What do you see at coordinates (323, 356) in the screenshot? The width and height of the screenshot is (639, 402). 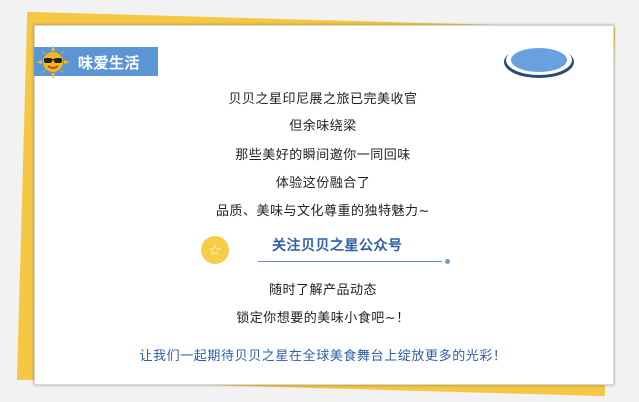 I see `closing-line: 让我们一起期待贝贝之星在全球美食舞台上绽放更多的光彩！` at bounding box center [323, 356].